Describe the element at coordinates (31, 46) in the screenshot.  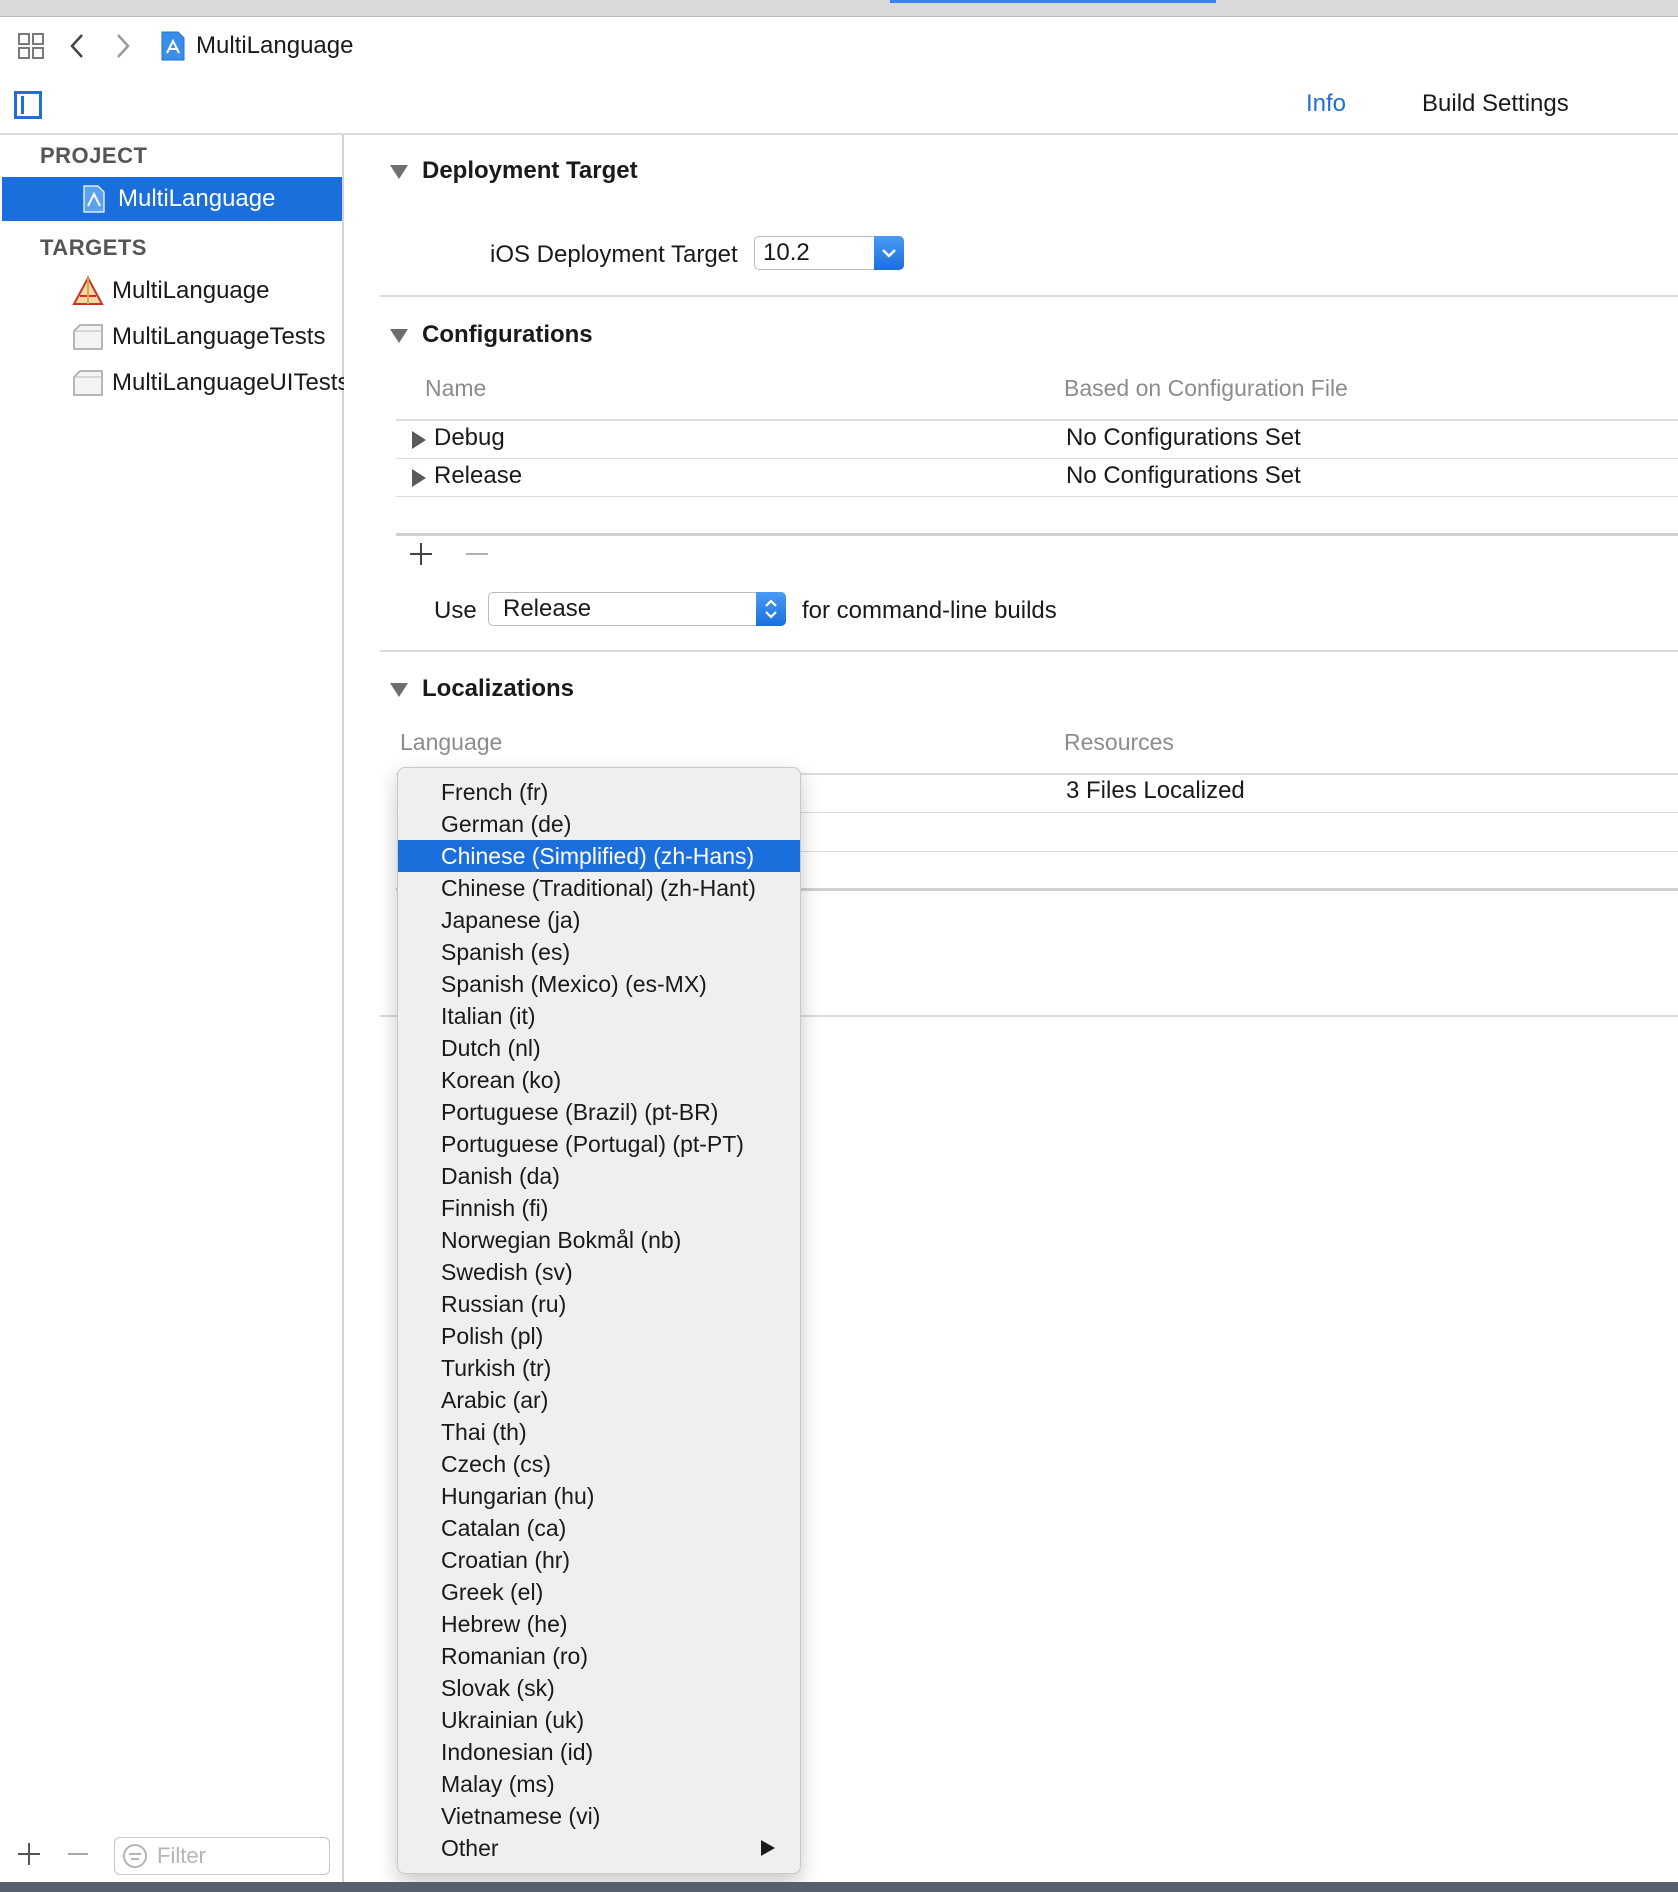
I see `related-items-grid-icon` at that location.